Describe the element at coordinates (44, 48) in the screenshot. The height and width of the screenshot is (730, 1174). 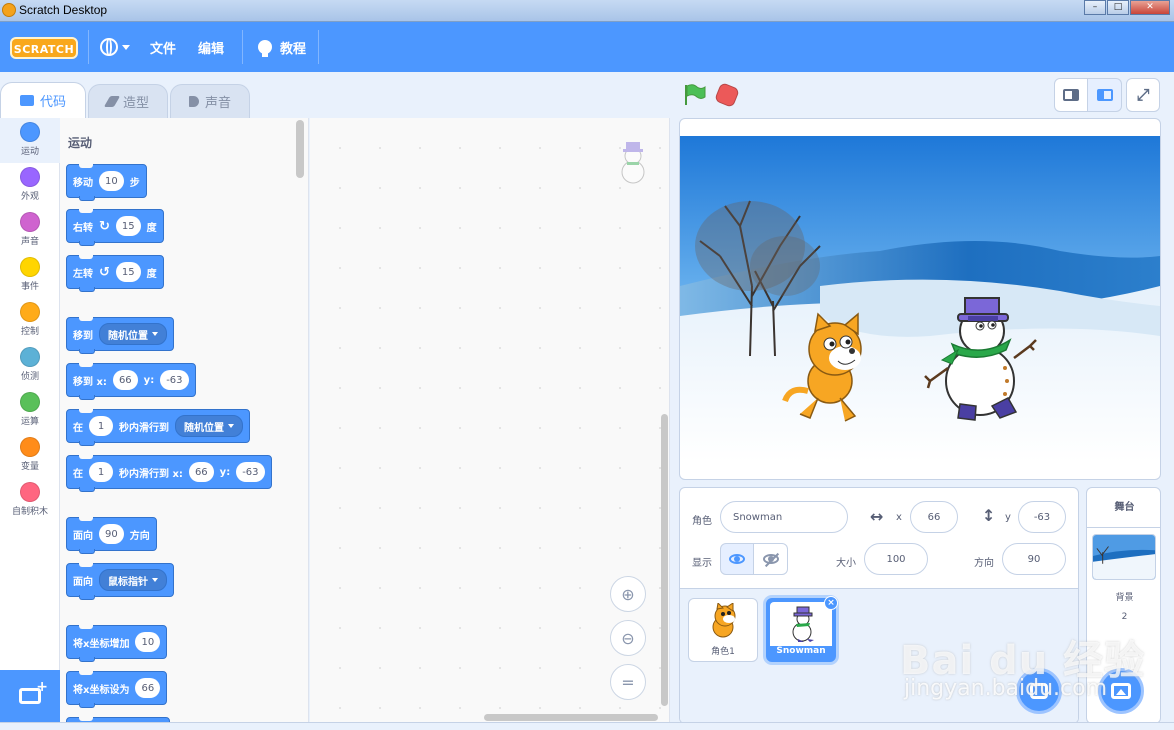
I see `scratch-logo: SCRATCH` at that location.